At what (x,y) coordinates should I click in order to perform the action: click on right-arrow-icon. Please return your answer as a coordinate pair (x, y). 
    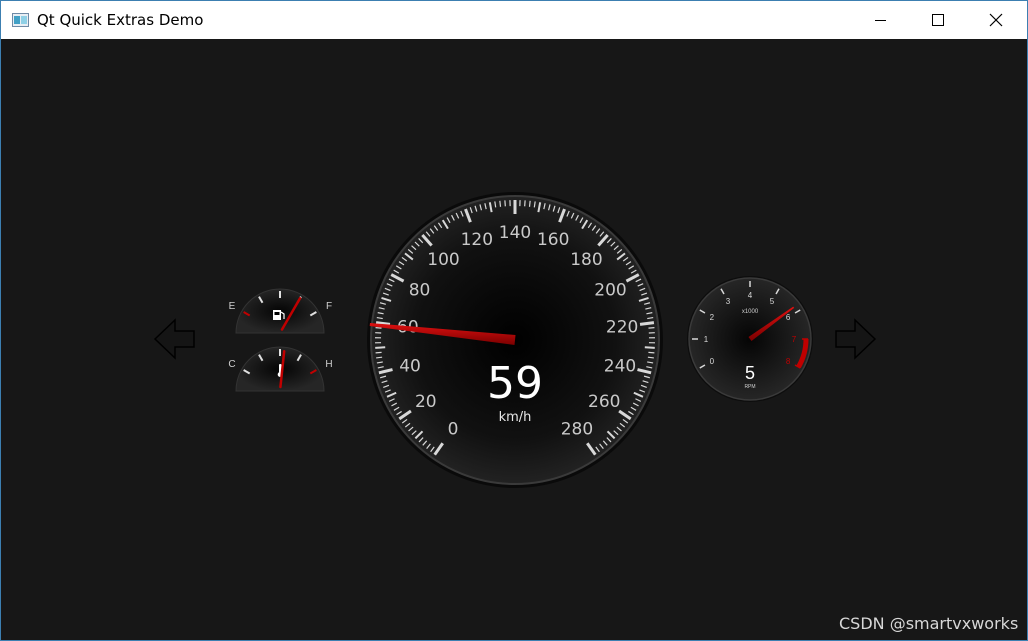
    Looking at the image, I should click on (856, 339).